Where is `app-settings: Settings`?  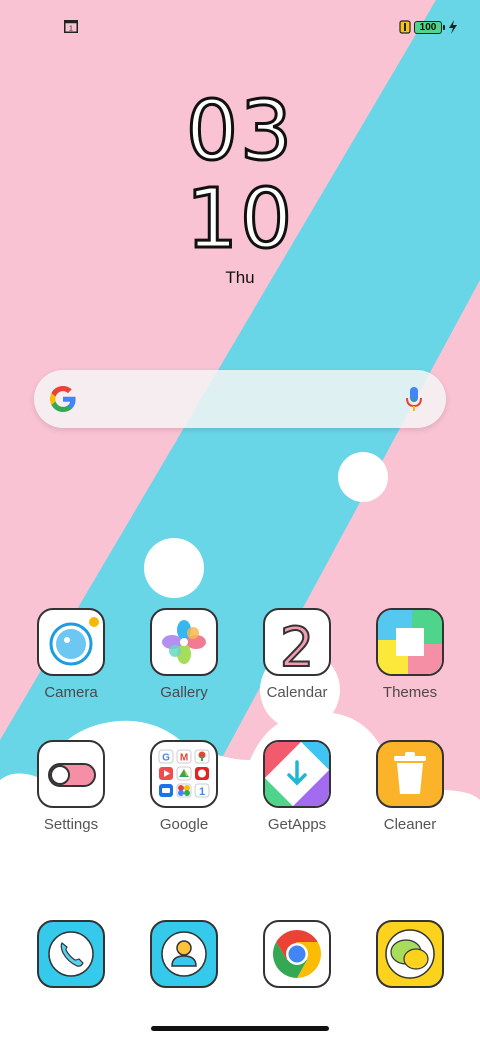 app-settings: Settings is located at coordinates (71, 786).